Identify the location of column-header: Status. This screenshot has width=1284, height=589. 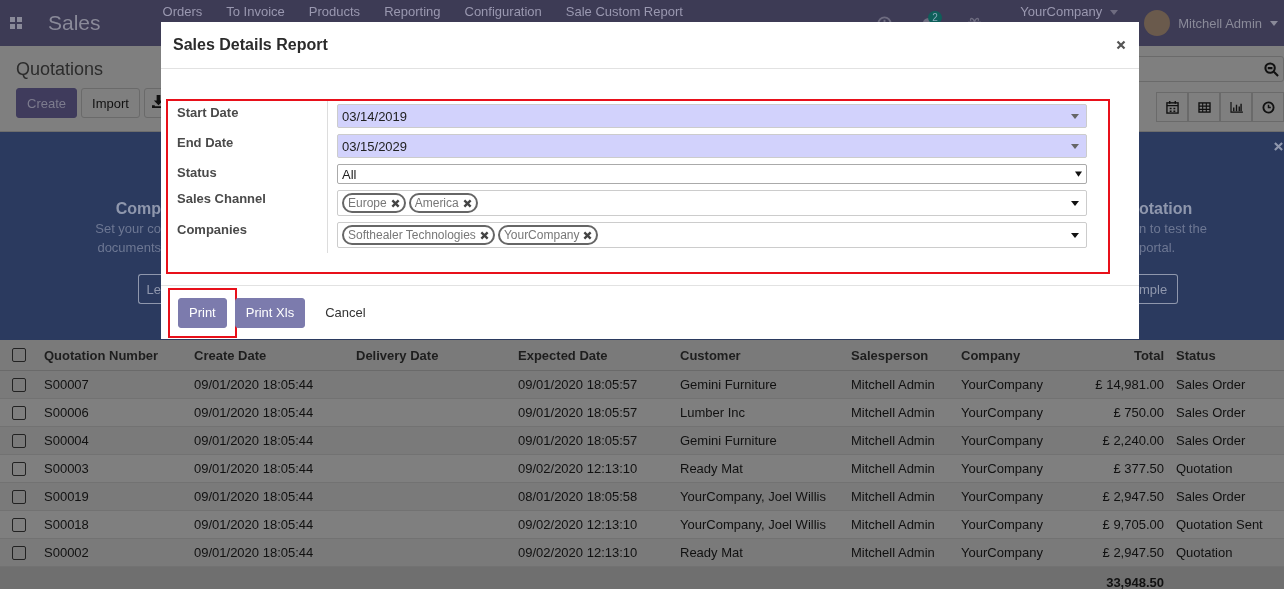
(1225, 355).